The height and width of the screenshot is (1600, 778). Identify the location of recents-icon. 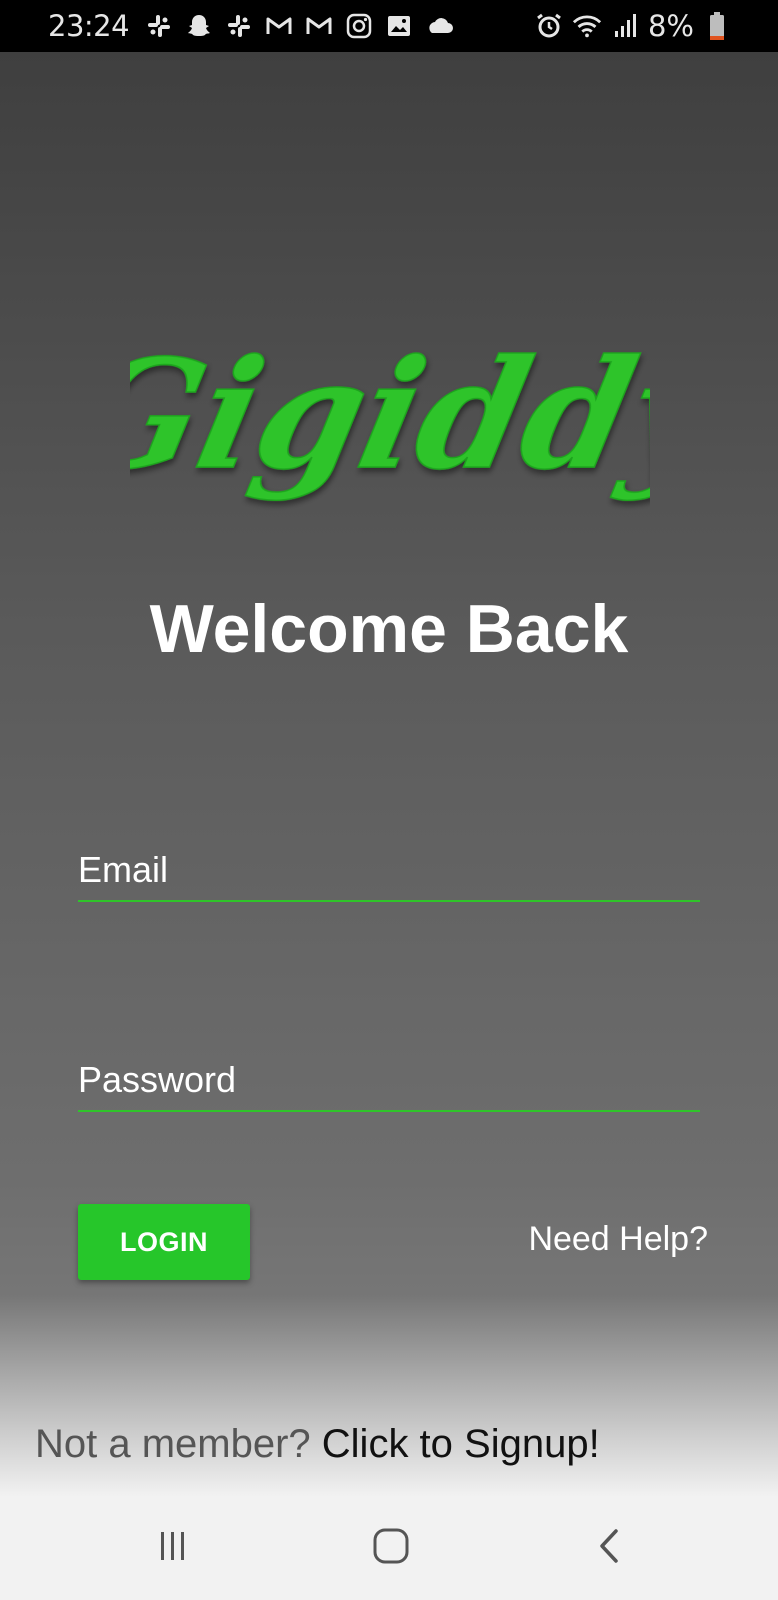
(173, 1548).